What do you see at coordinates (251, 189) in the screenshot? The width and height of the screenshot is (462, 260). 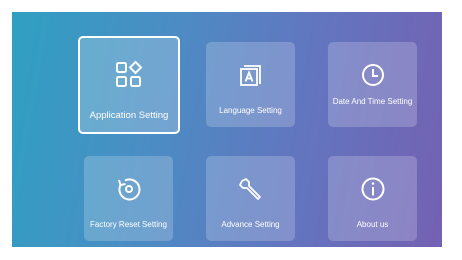 I see `wrench-icon` at bounding box center [251, 189].